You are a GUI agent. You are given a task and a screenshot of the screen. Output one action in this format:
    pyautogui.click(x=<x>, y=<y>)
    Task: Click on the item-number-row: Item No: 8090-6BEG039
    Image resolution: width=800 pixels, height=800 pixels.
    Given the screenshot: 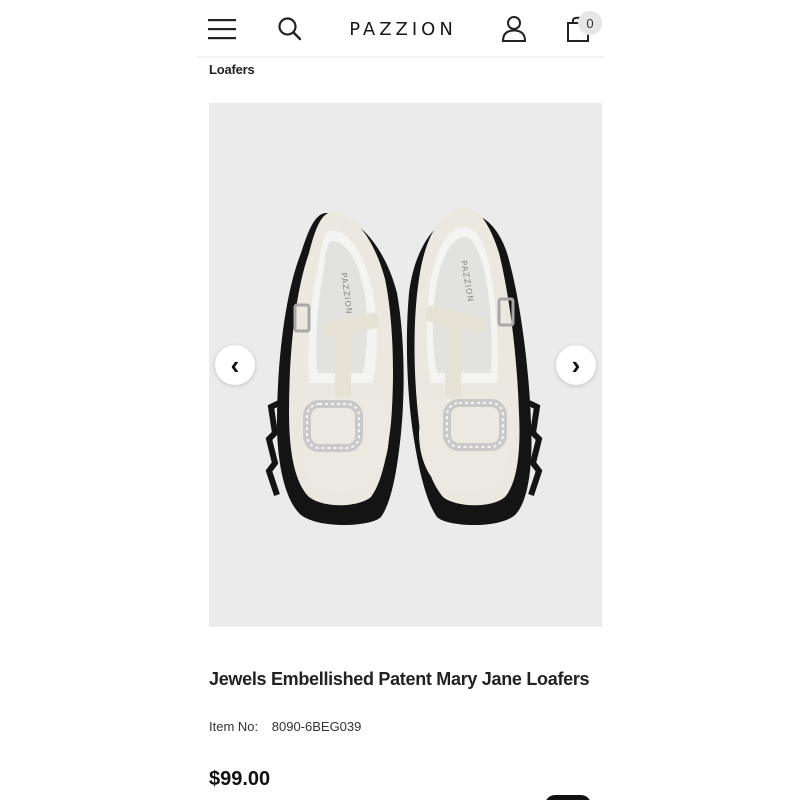 What is the action you would take?
    pyautogui.click(x=285, y=726)
    